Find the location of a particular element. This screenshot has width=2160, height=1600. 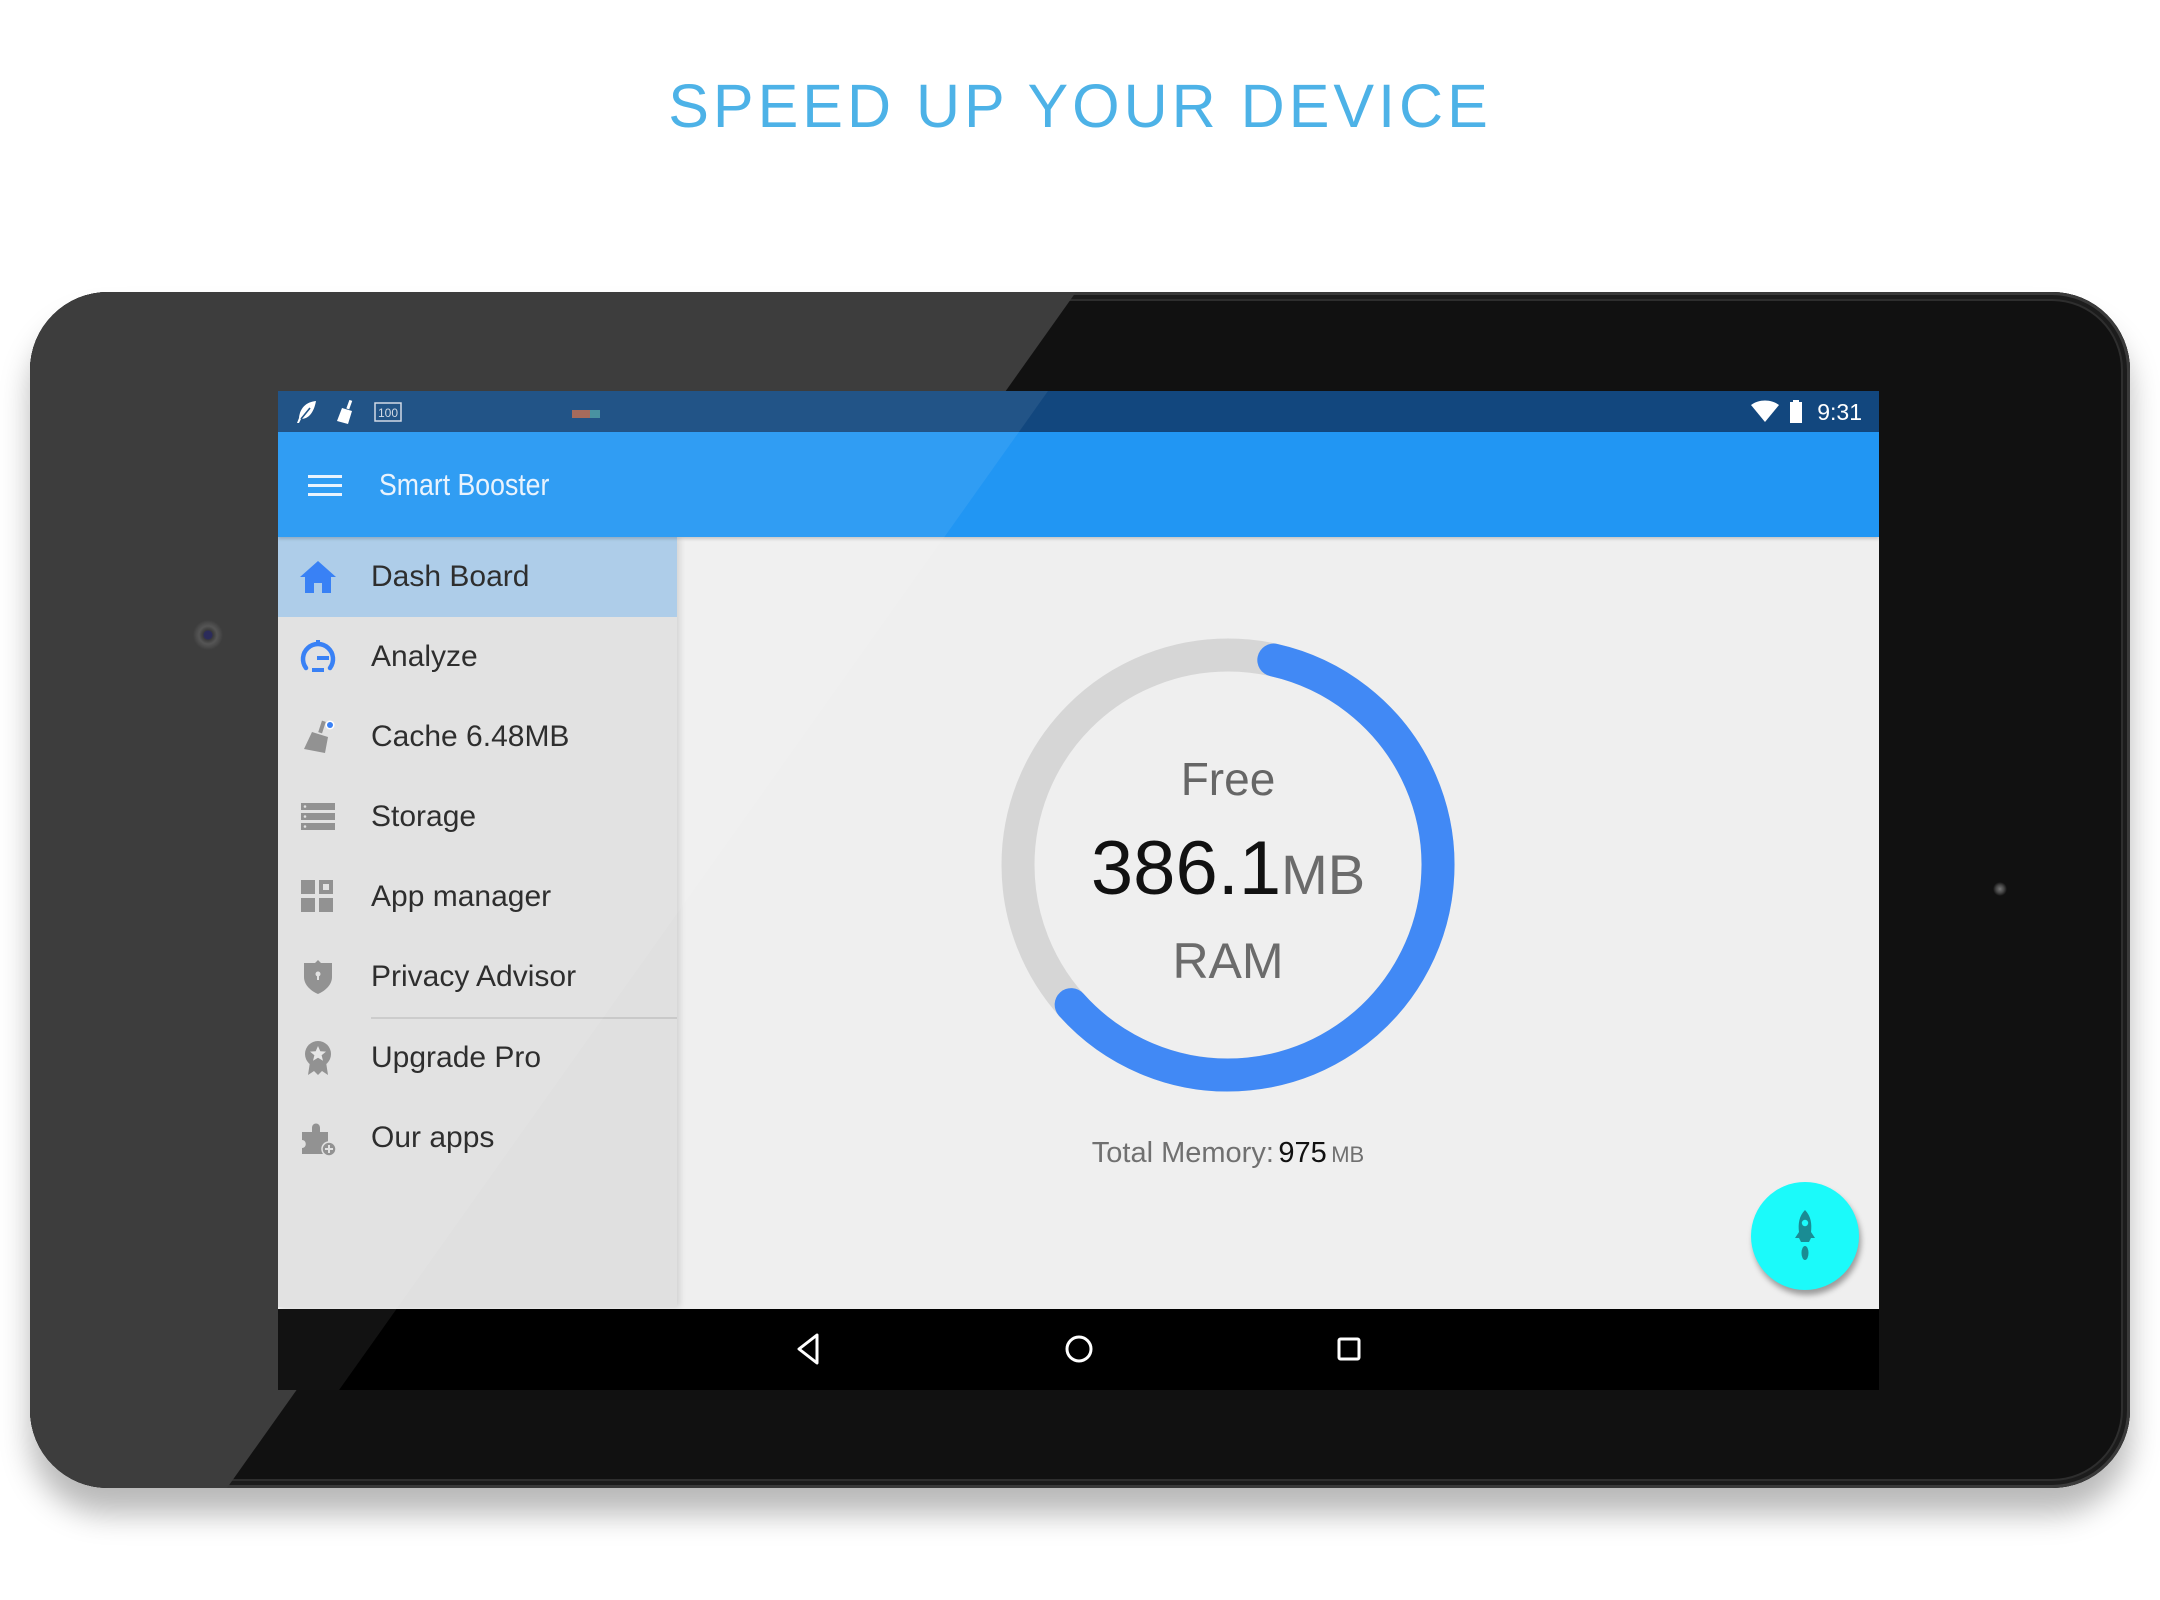

apps-grid-icon is located at coordinates (317, 896).